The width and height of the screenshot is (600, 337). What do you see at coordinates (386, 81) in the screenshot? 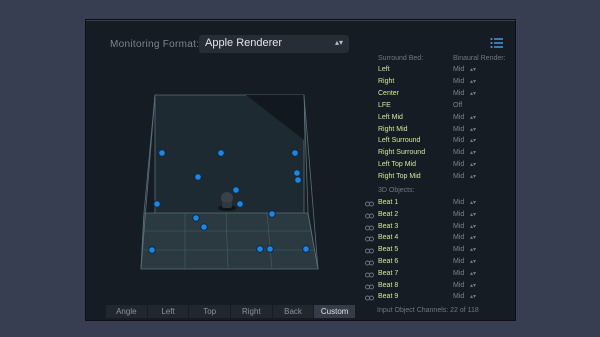
I see `row-name: Right` at bounding box center [386, 81].